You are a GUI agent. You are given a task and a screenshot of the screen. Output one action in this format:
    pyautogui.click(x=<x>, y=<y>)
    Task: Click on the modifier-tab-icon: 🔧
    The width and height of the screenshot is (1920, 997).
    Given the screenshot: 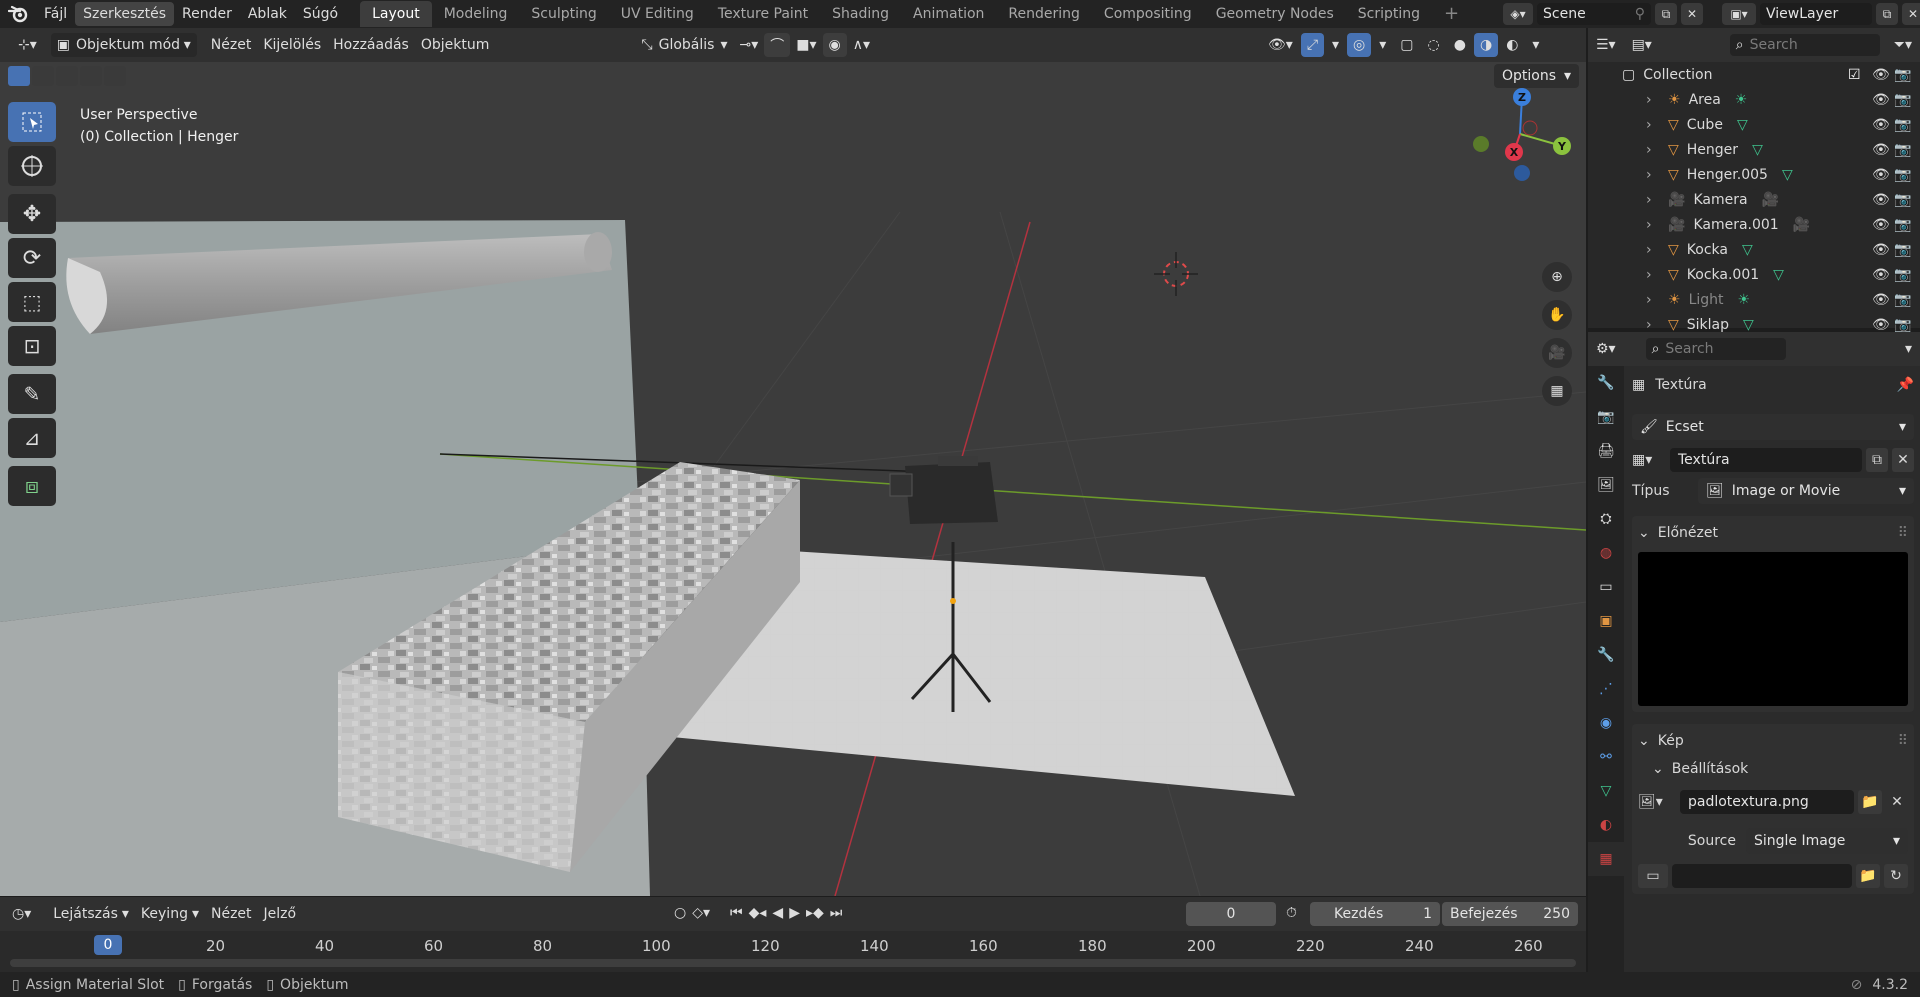 What is the action you would take?
    pyautogui.click(x=1606, y=655)
    